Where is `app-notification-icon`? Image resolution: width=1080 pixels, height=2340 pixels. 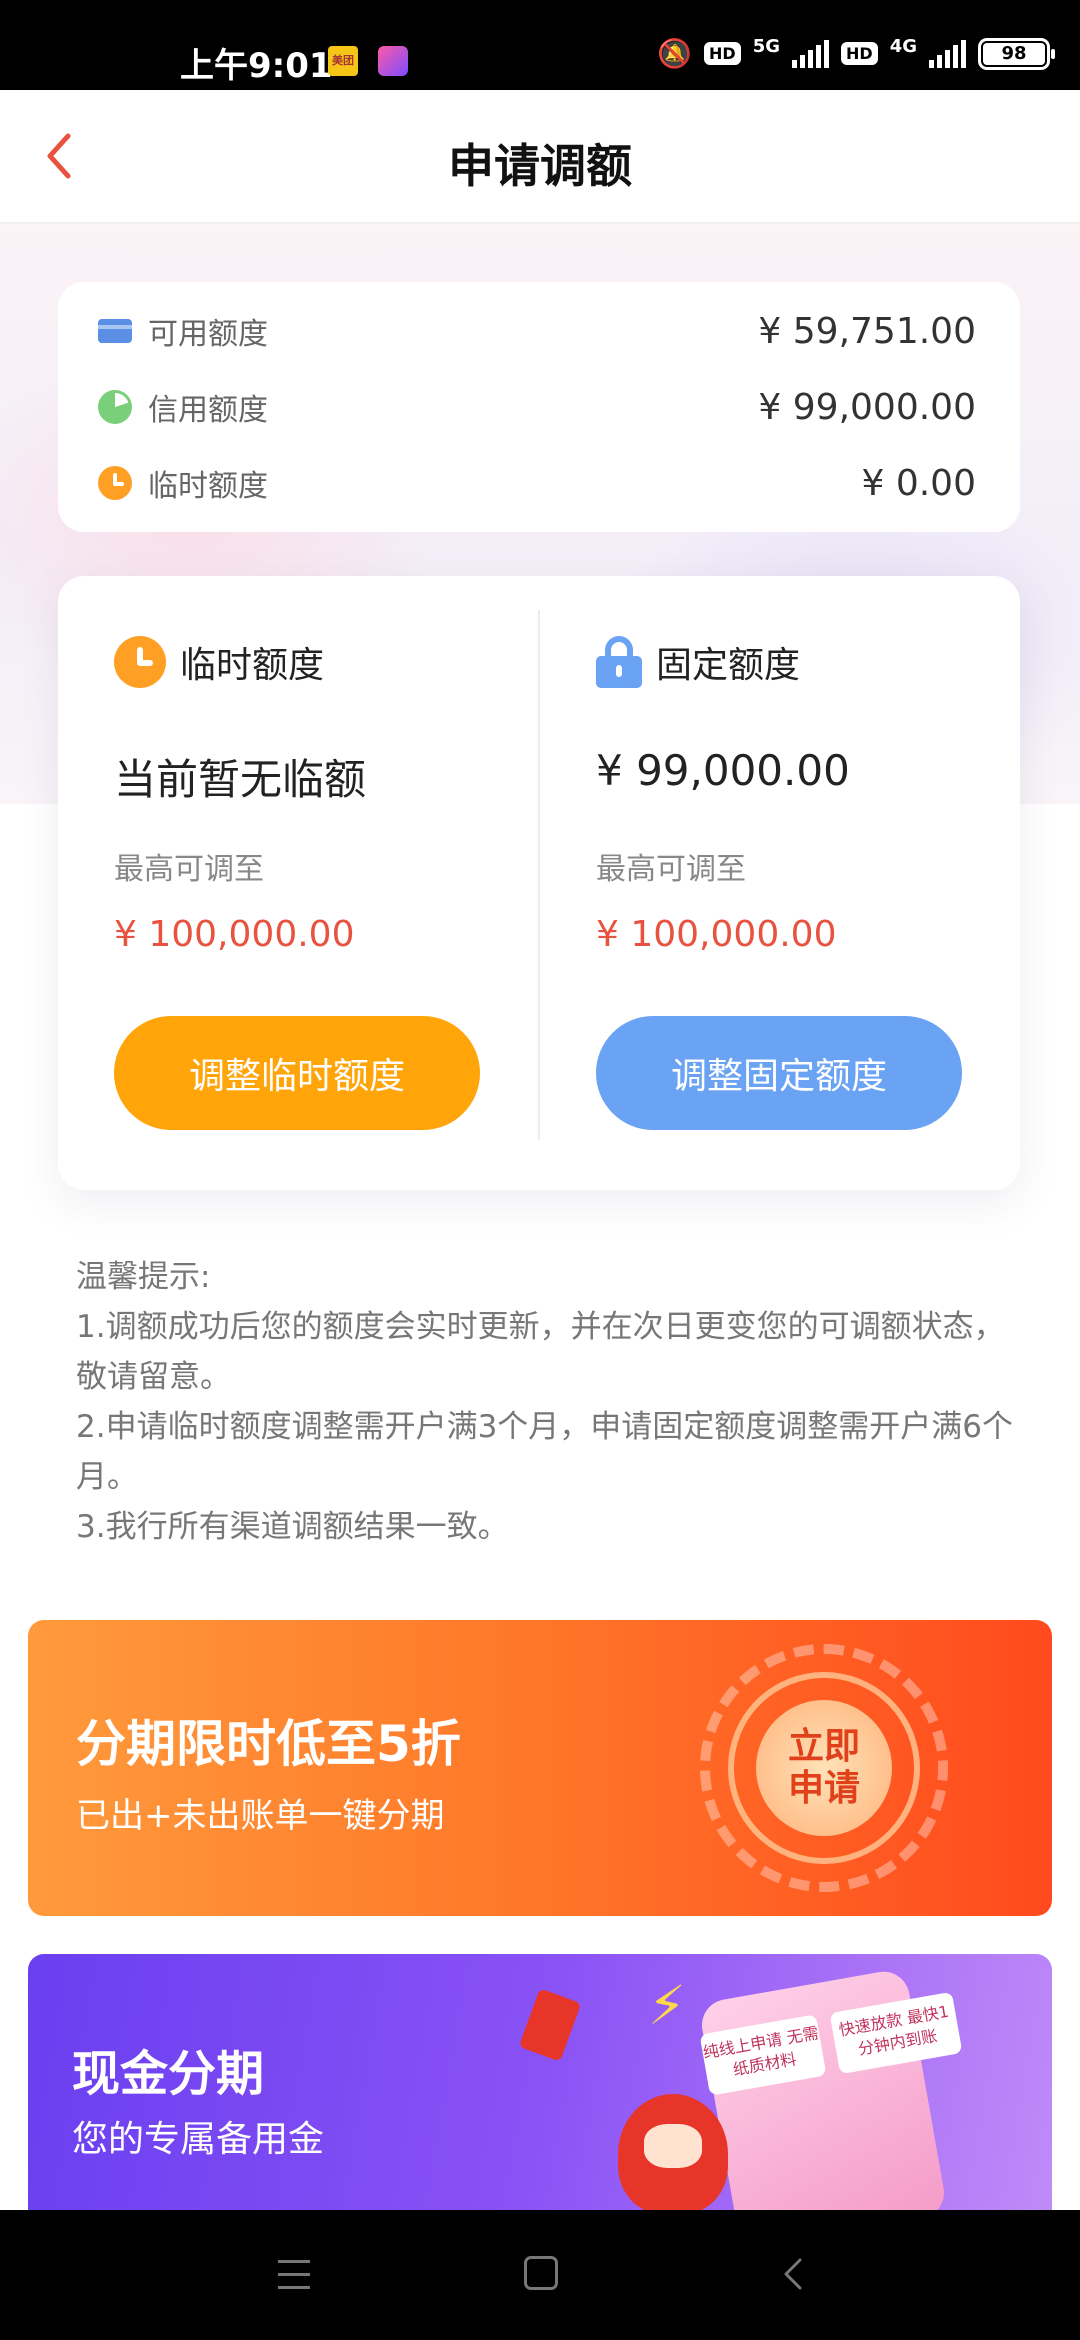
app-notification-icon is located at coordinates (393, 61).